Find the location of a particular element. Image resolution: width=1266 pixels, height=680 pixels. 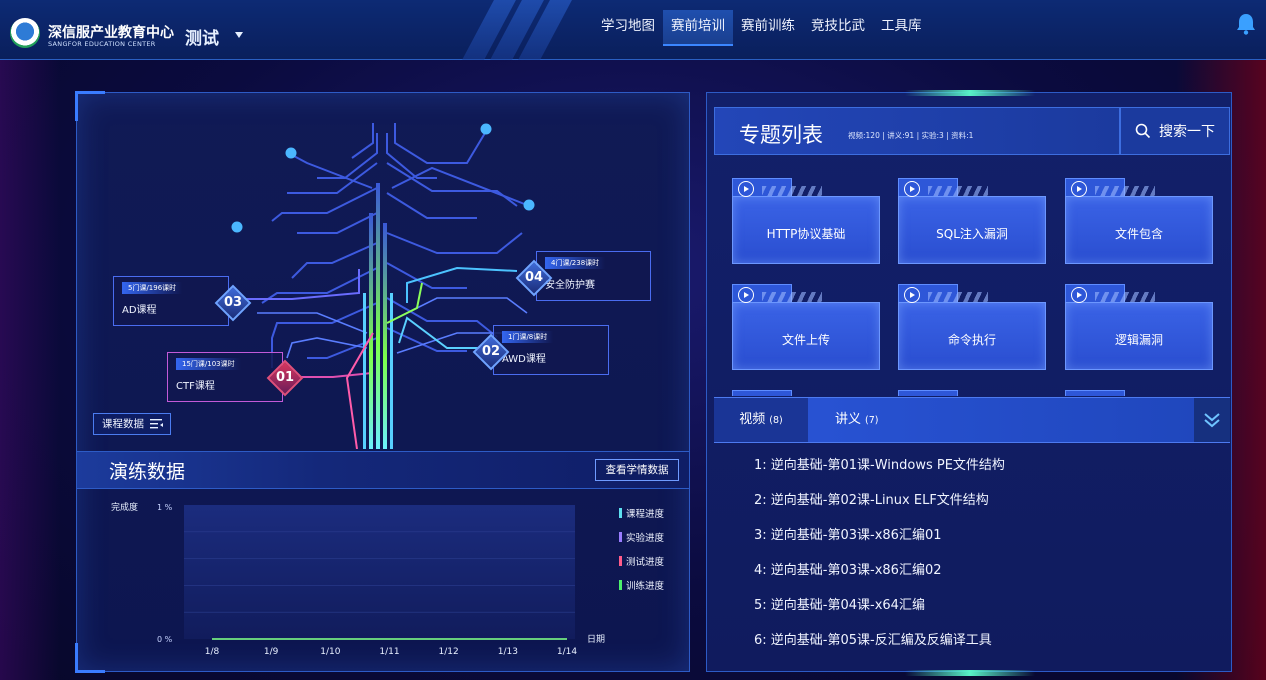

topic-list-header: 专题列表 视频:120 | 讲义:91 | 实验:3 | 资料:1 is located at coordinates (917, 131).